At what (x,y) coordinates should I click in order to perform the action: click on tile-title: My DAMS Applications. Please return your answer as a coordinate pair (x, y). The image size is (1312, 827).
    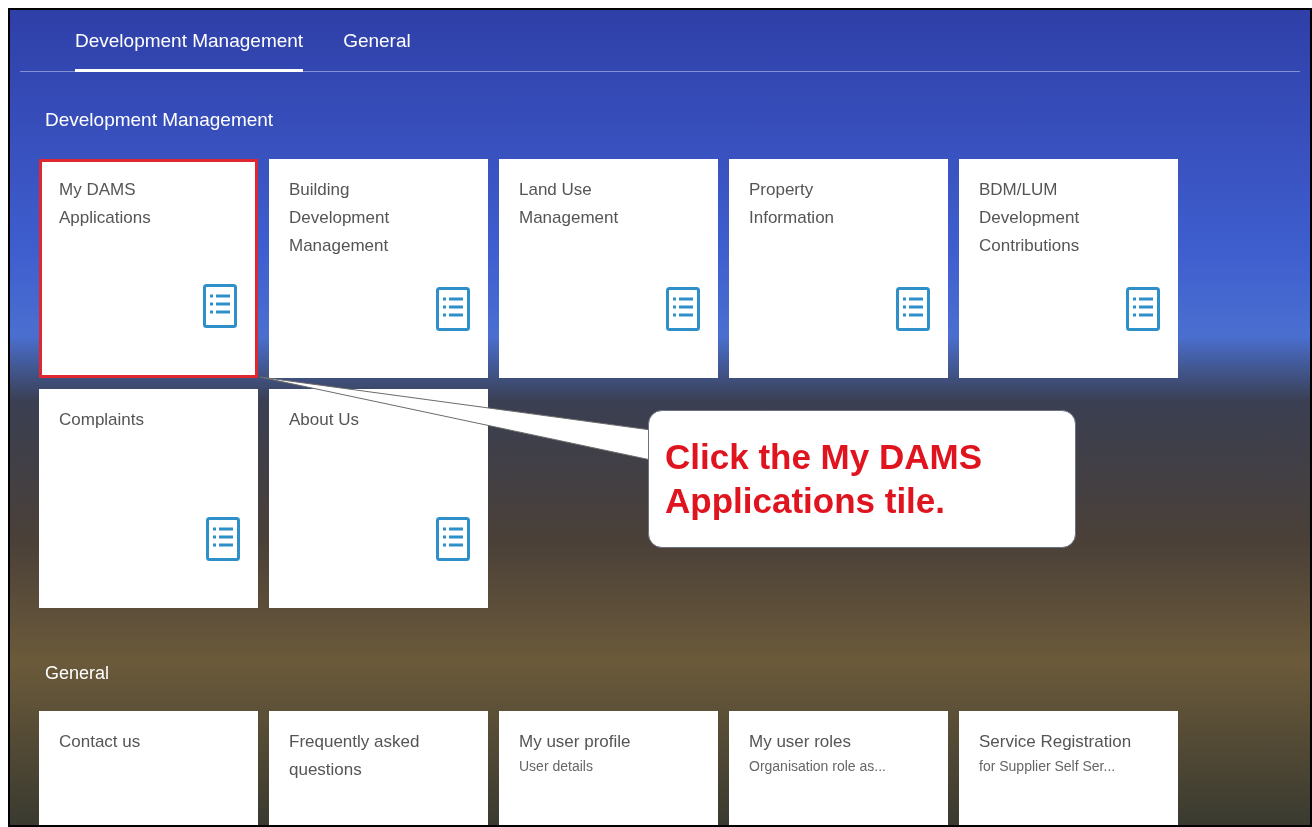
    Looking at the image, I should click on (105, 203).